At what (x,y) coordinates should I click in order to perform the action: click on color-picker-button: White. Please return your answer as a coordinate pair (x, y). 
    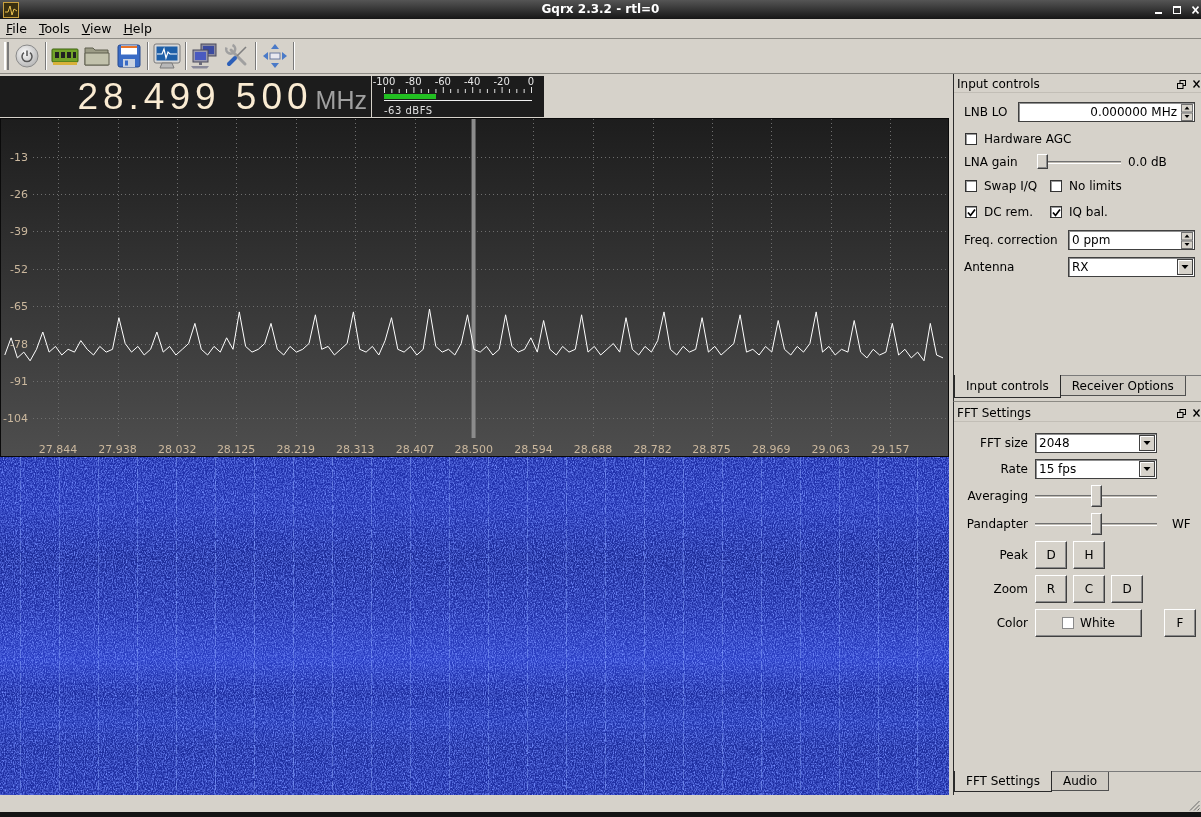
    Looking at the image, I should click on (1088, 623).